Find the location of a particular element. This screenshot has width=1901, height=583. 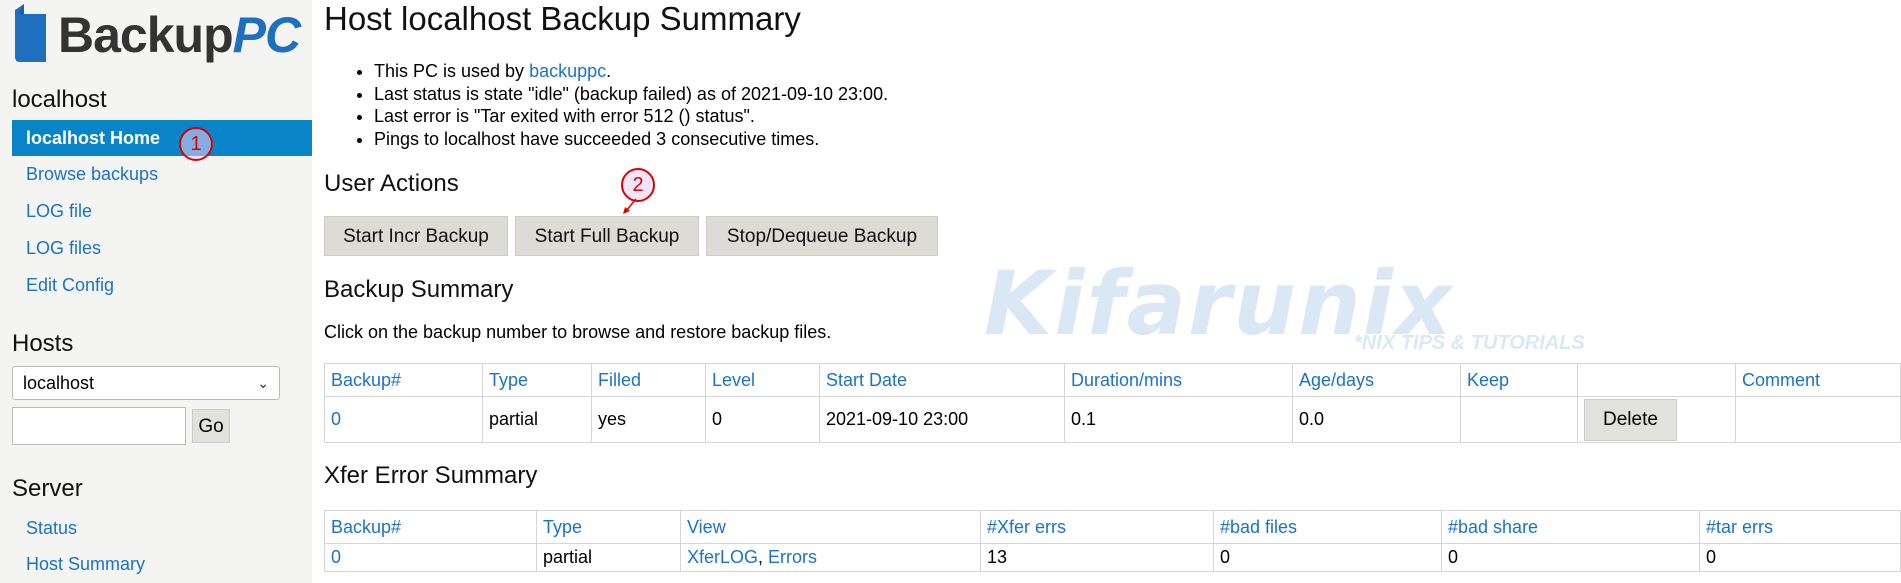

col-keep: Keep is located at coordinates (1519, 380).